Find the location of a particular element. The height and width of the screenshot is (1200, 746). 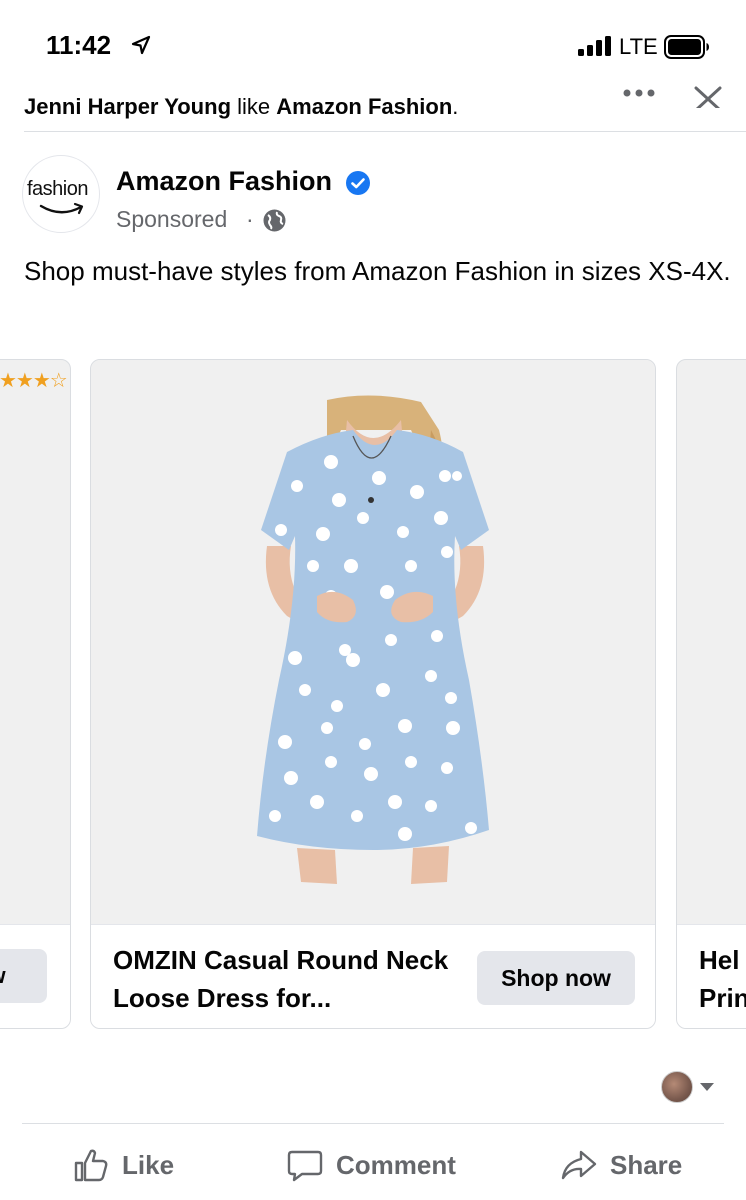

rating-stars: ★★★☆ is located at coordinates (34, 381).